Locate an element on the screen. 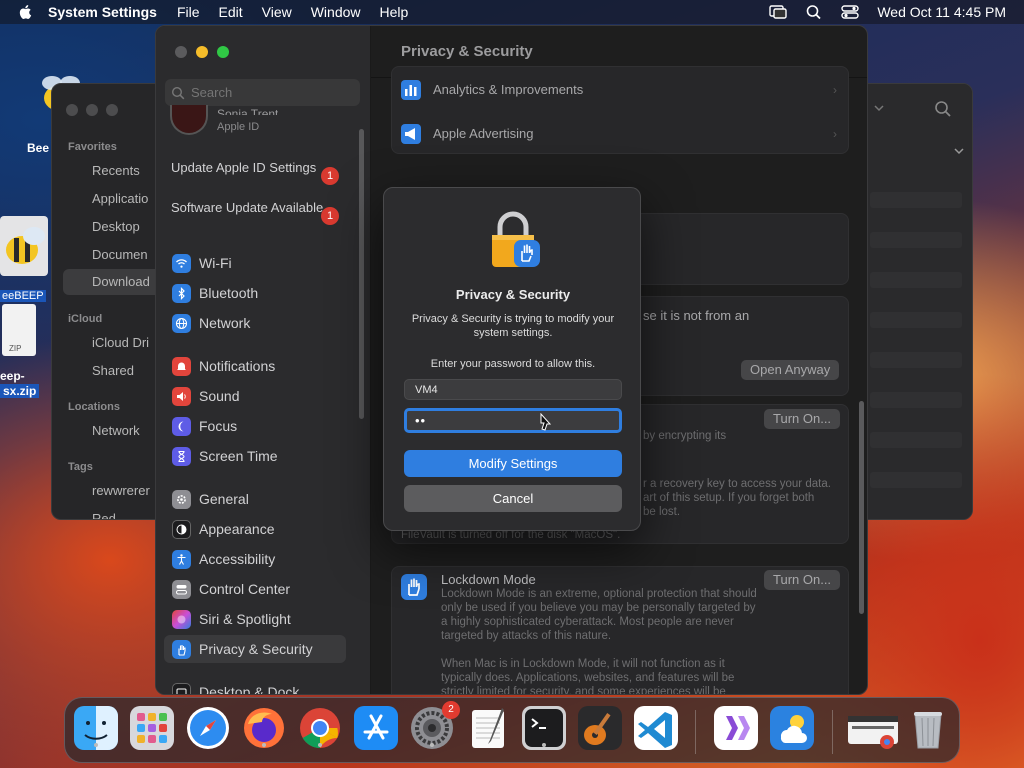 This screenshot has width=1024, height=768. dock-chrome is located at coordinates (320, 728).